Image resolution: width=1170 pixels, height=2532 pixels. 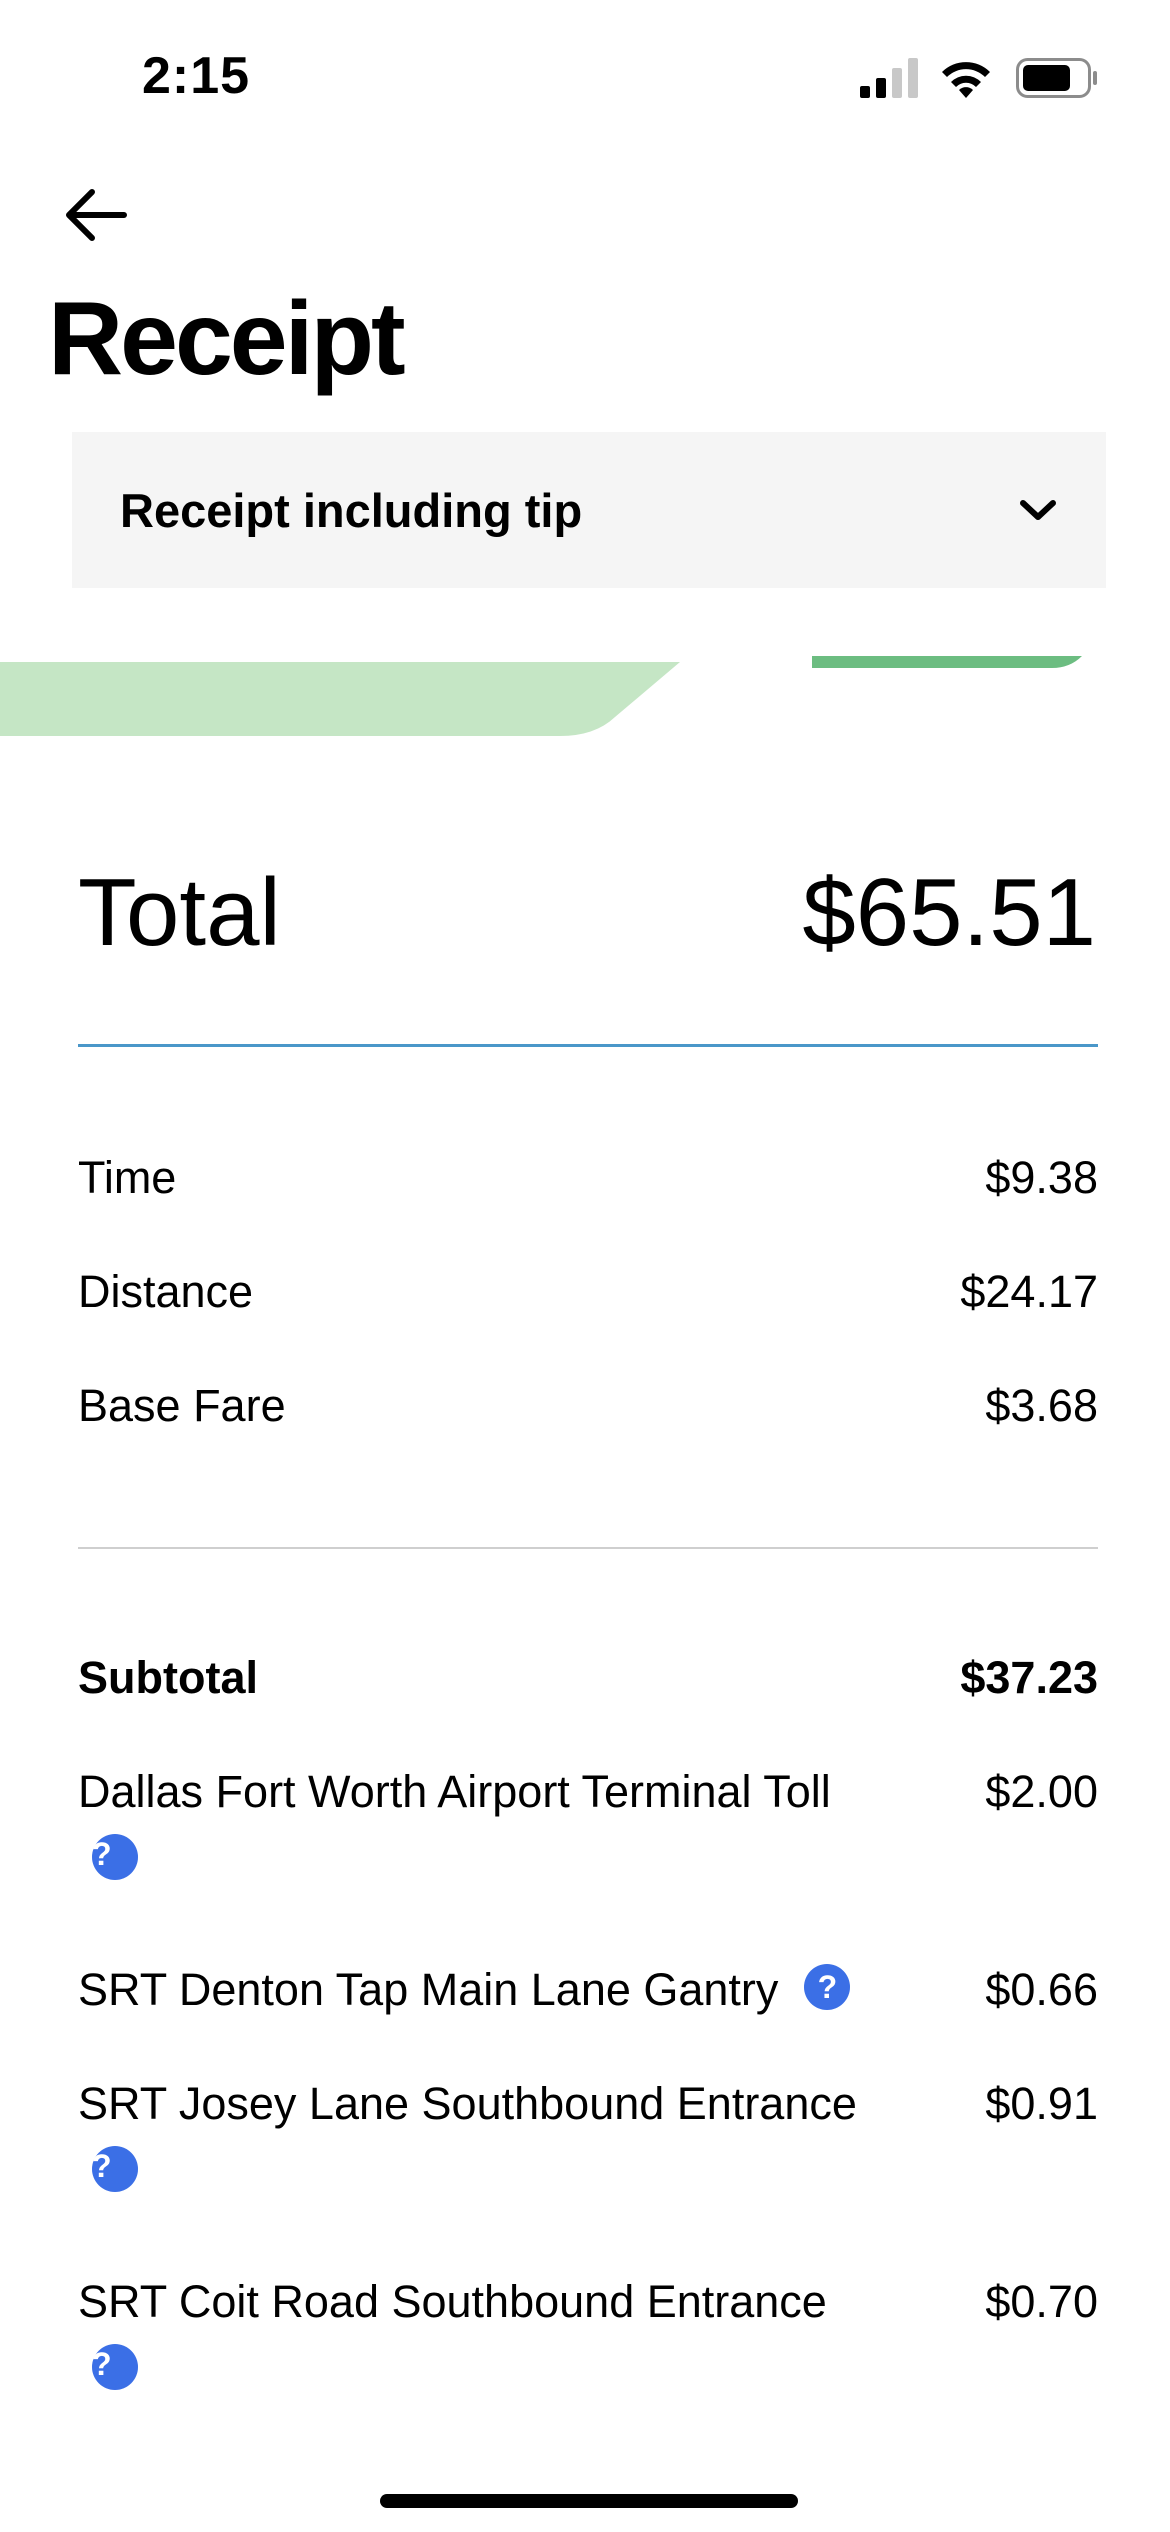 What do you see at coordinates (351, 510) in the screenshot?
I see `dropdown-label: Receipt including tip` at bounding box center [351, 510].